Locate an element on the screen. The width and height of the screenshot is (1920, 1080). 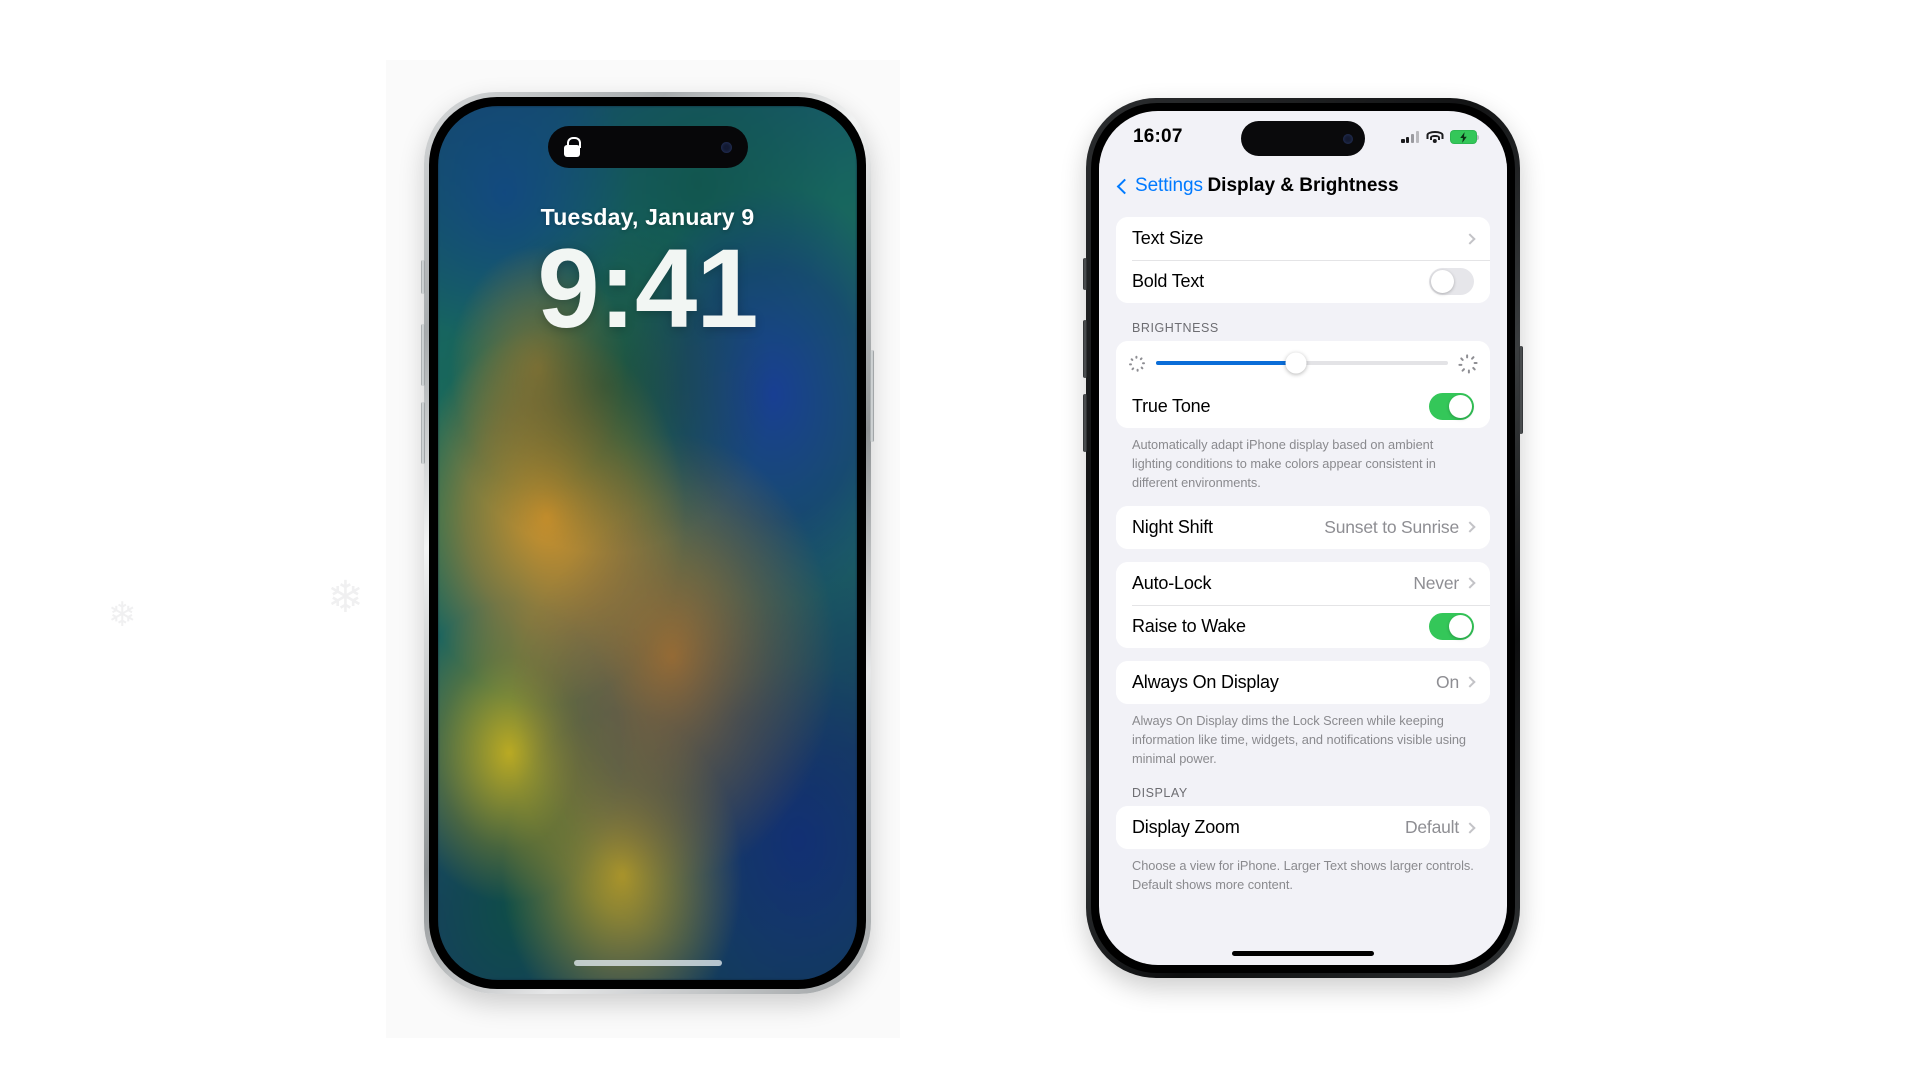
brightness-slider-knob is located at coordinates (1296, 363).